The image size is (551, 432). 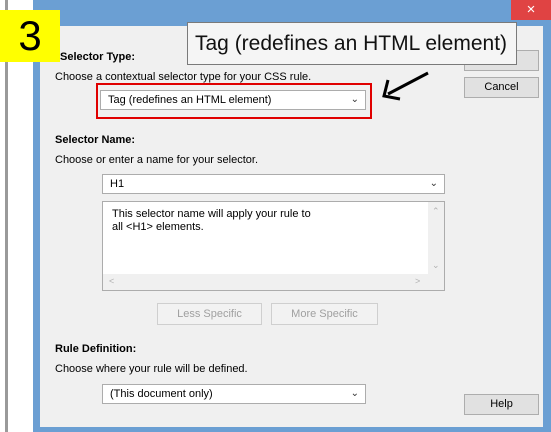 I want to click on close-button: ×, so click(x=531, y=10).